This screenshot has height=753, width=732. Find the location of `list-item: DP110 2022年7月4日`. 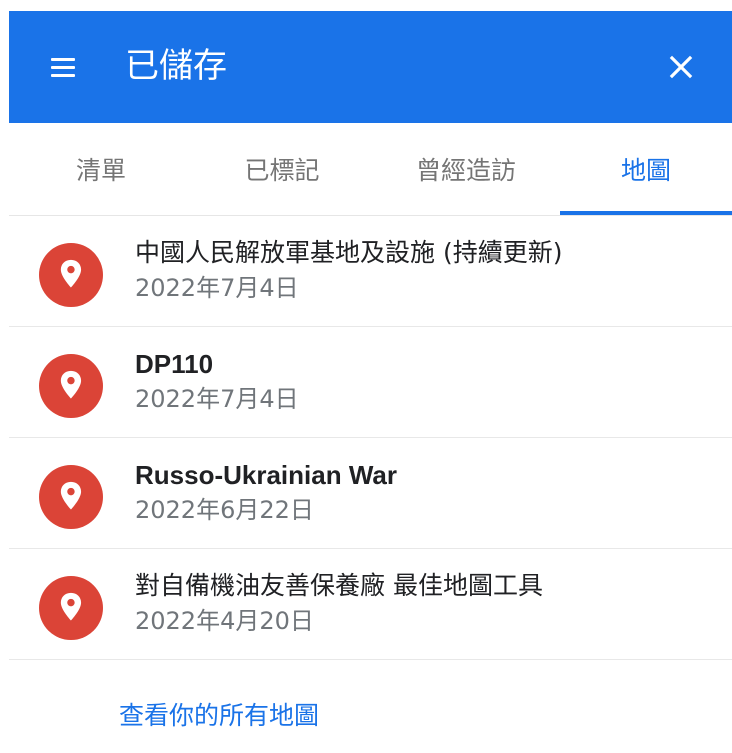

list-item: DP110 2022年7月4日 is located at coordinates (370, 382).